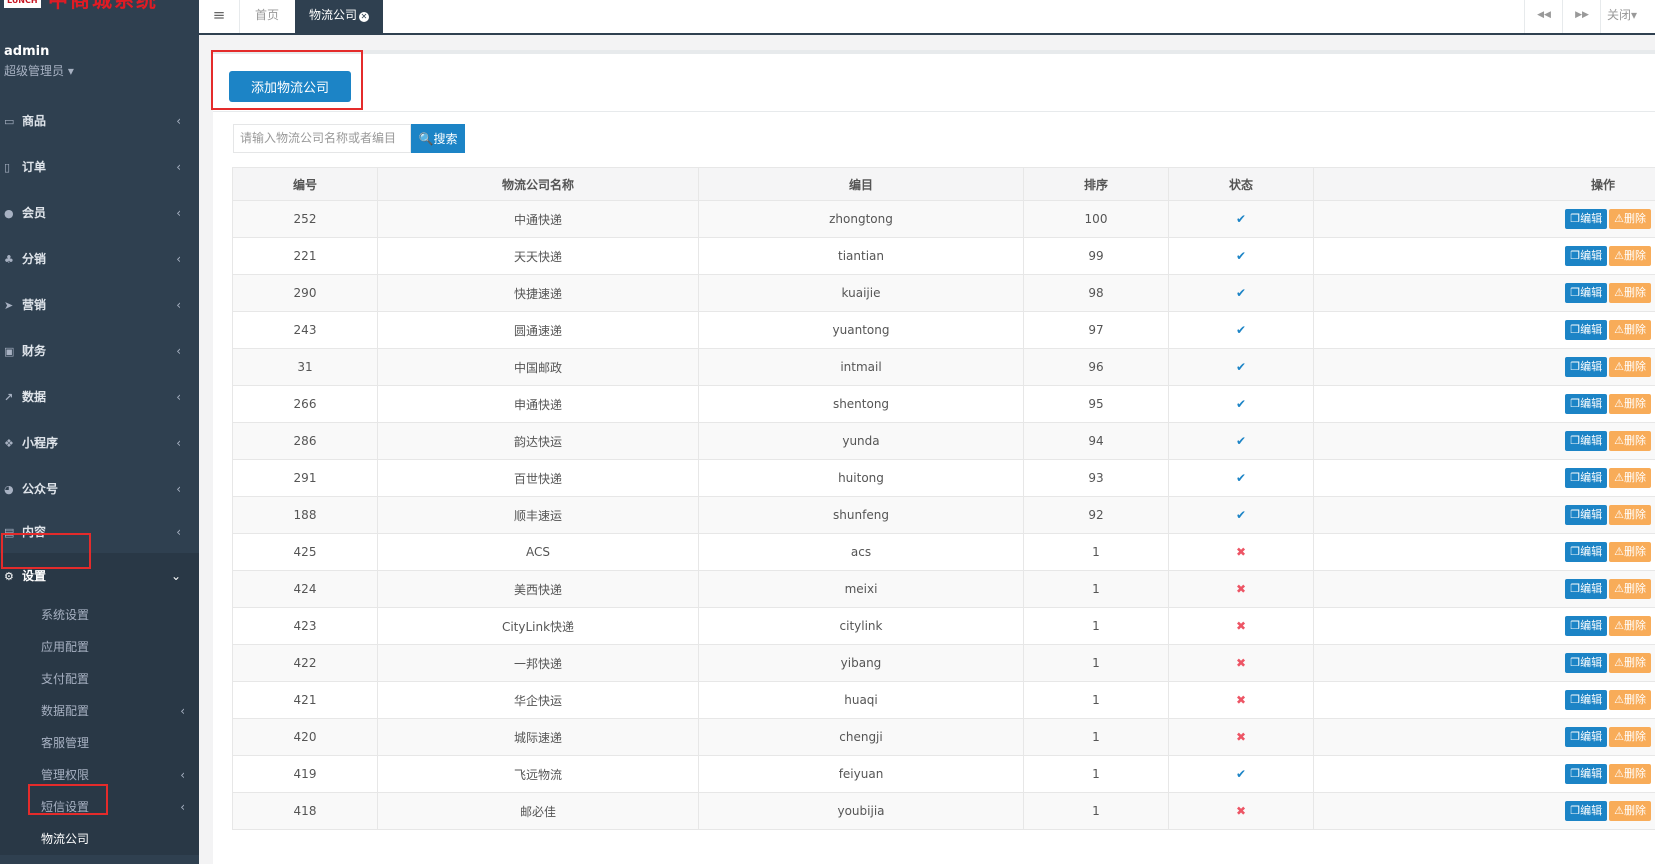 The width and height of the screenshot is (1655, 864). I want to click on sidebar-item-0: ▭ 商品 ‹, so click(99, 121).